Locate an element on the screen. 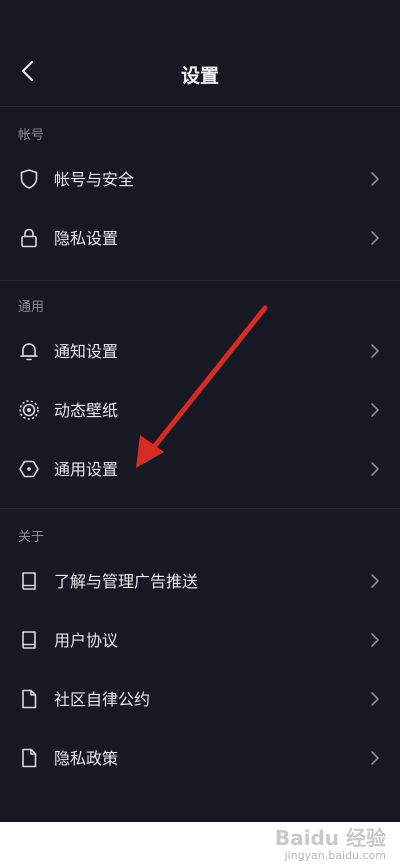  baidu-jingyan-watermark: Baidu 经验 jingyan.baidu.com is located at coordinates (317, 842).